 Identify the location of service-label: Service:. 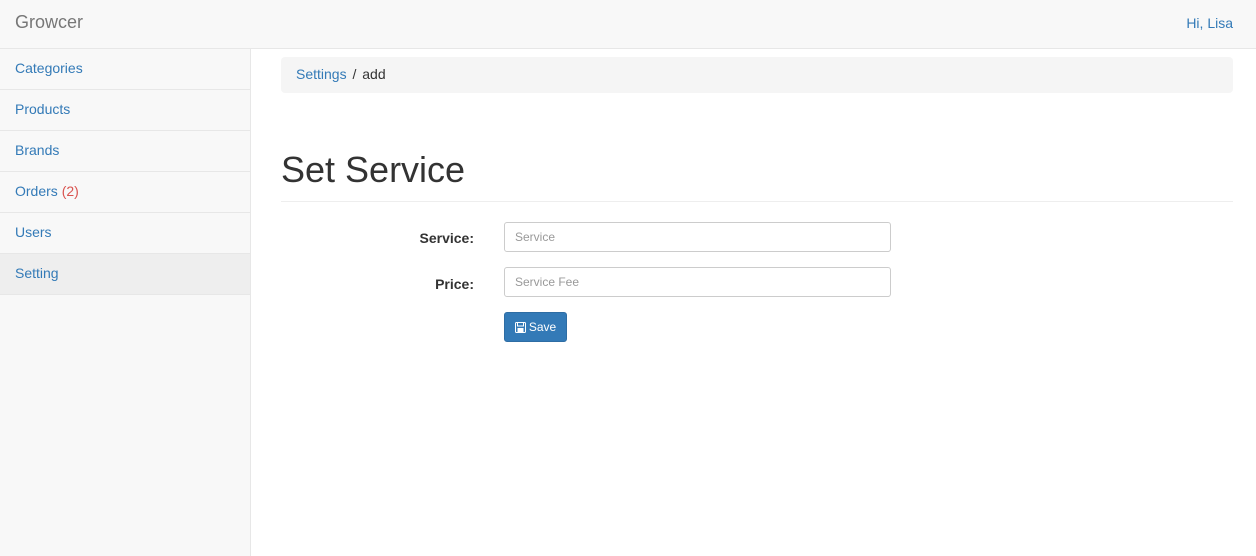
(446, 238).